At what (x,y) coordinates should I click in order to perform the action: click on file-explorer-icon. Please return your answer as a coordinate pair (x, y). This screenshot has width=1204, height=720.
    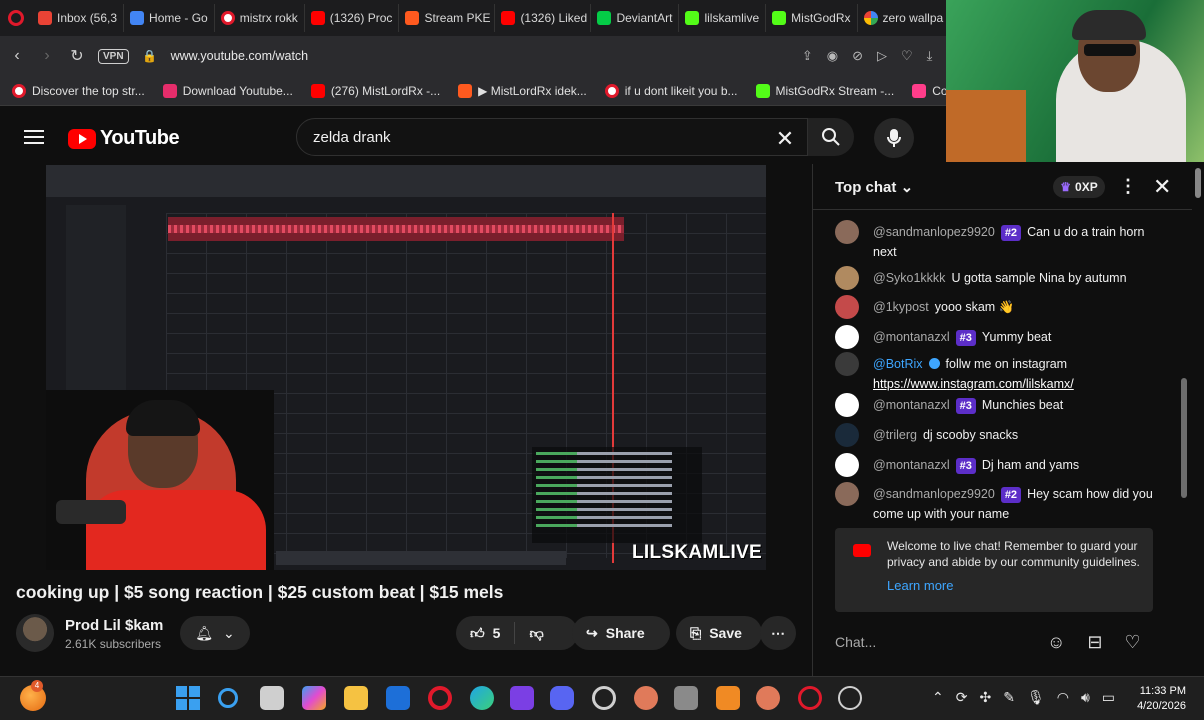
    Looking at the image, I should click on (356, 698).